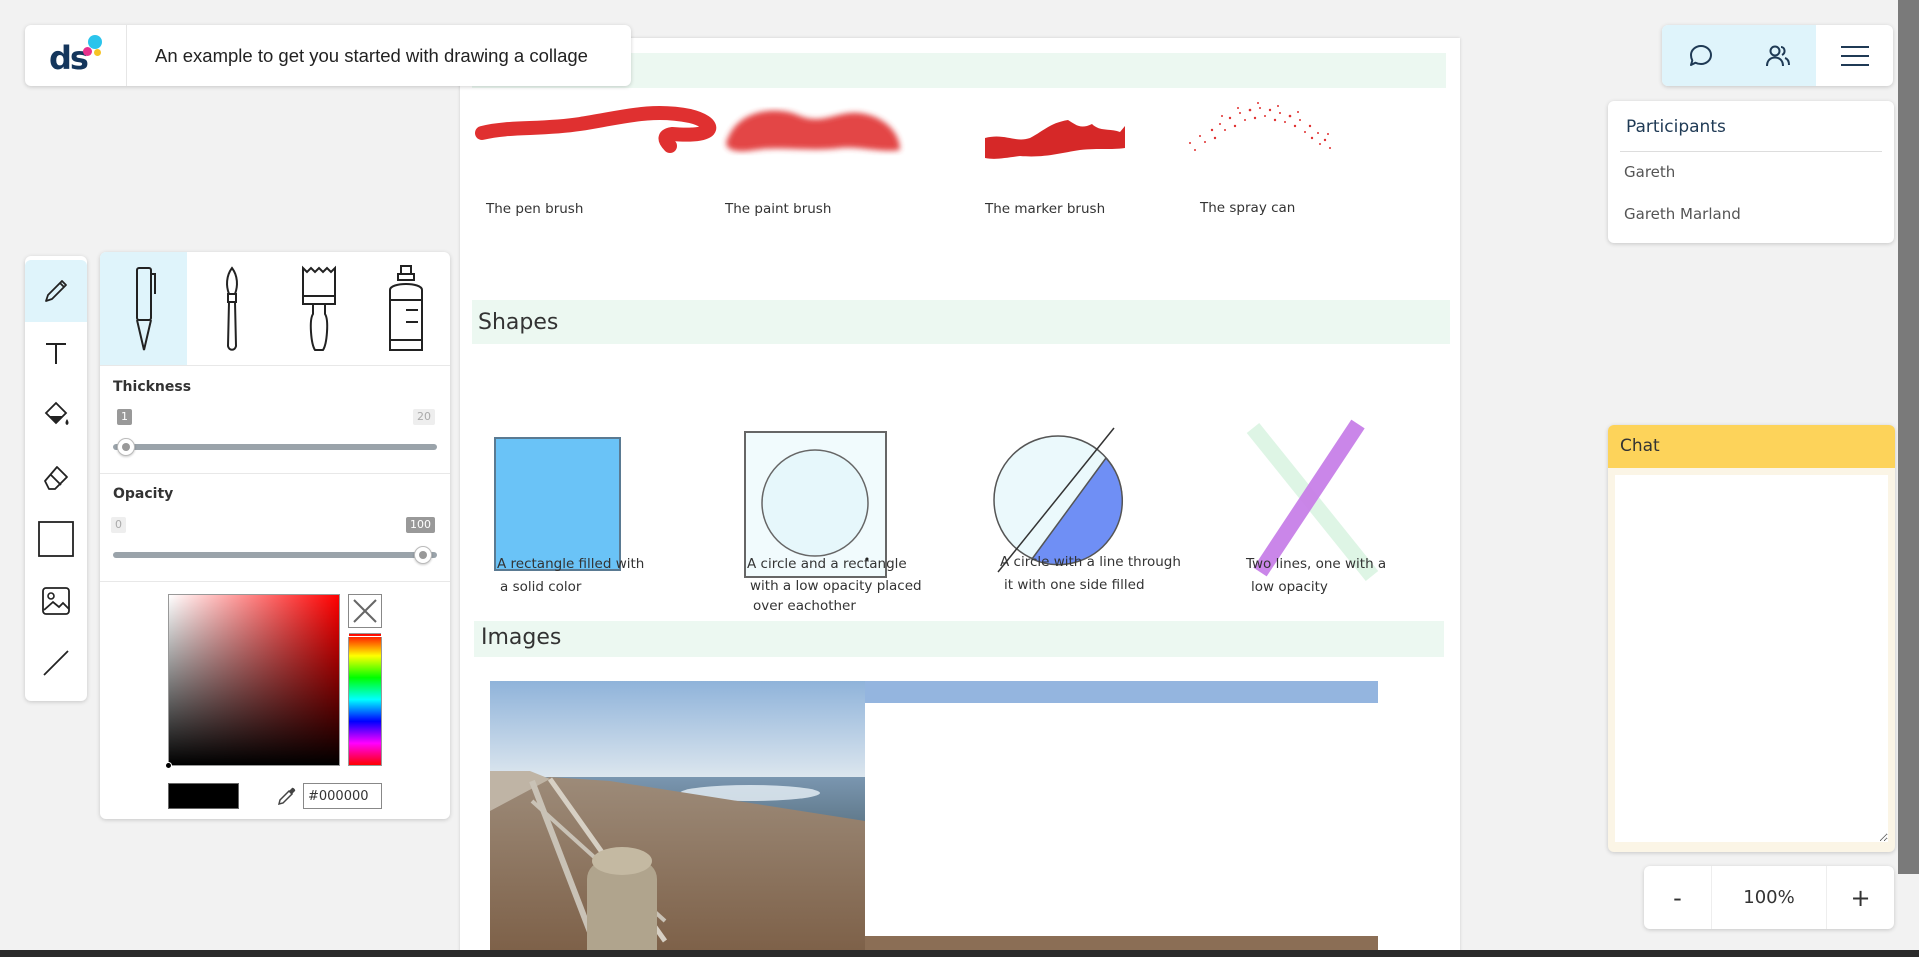 Image resolution: width=1919 pixels, height=957 pixels. I want to click on opacity-min-label: 0, so click(118, 525).